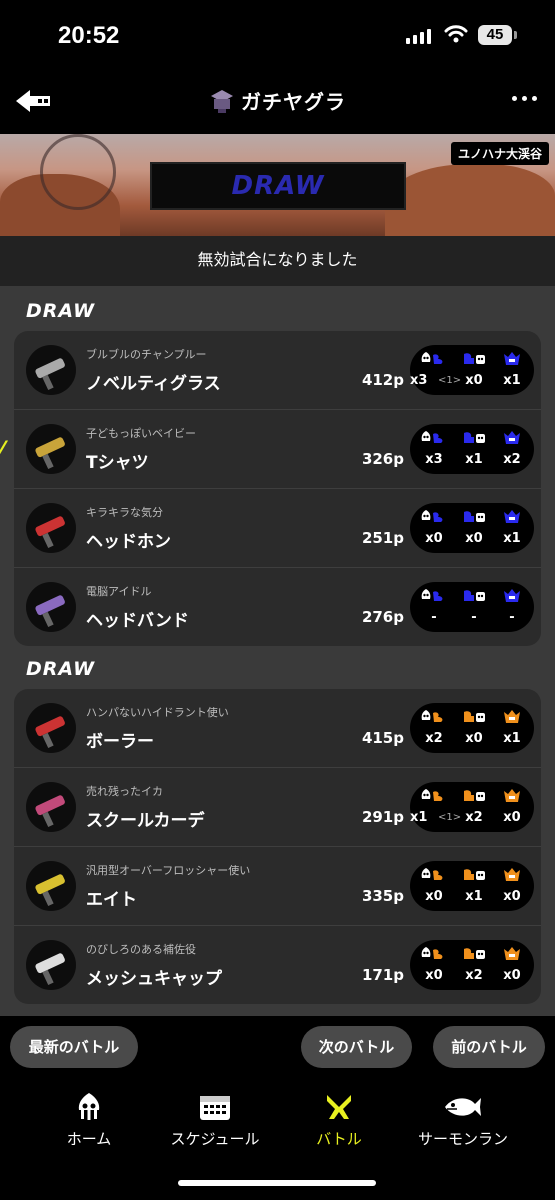 Image resolution: width=555 pixels, height=1200 pixels. What do you see at coordinates (277, 100) in the screenshot?
I see `nav-title-group: ガチヤグラ` at bounding box center [277, 100].